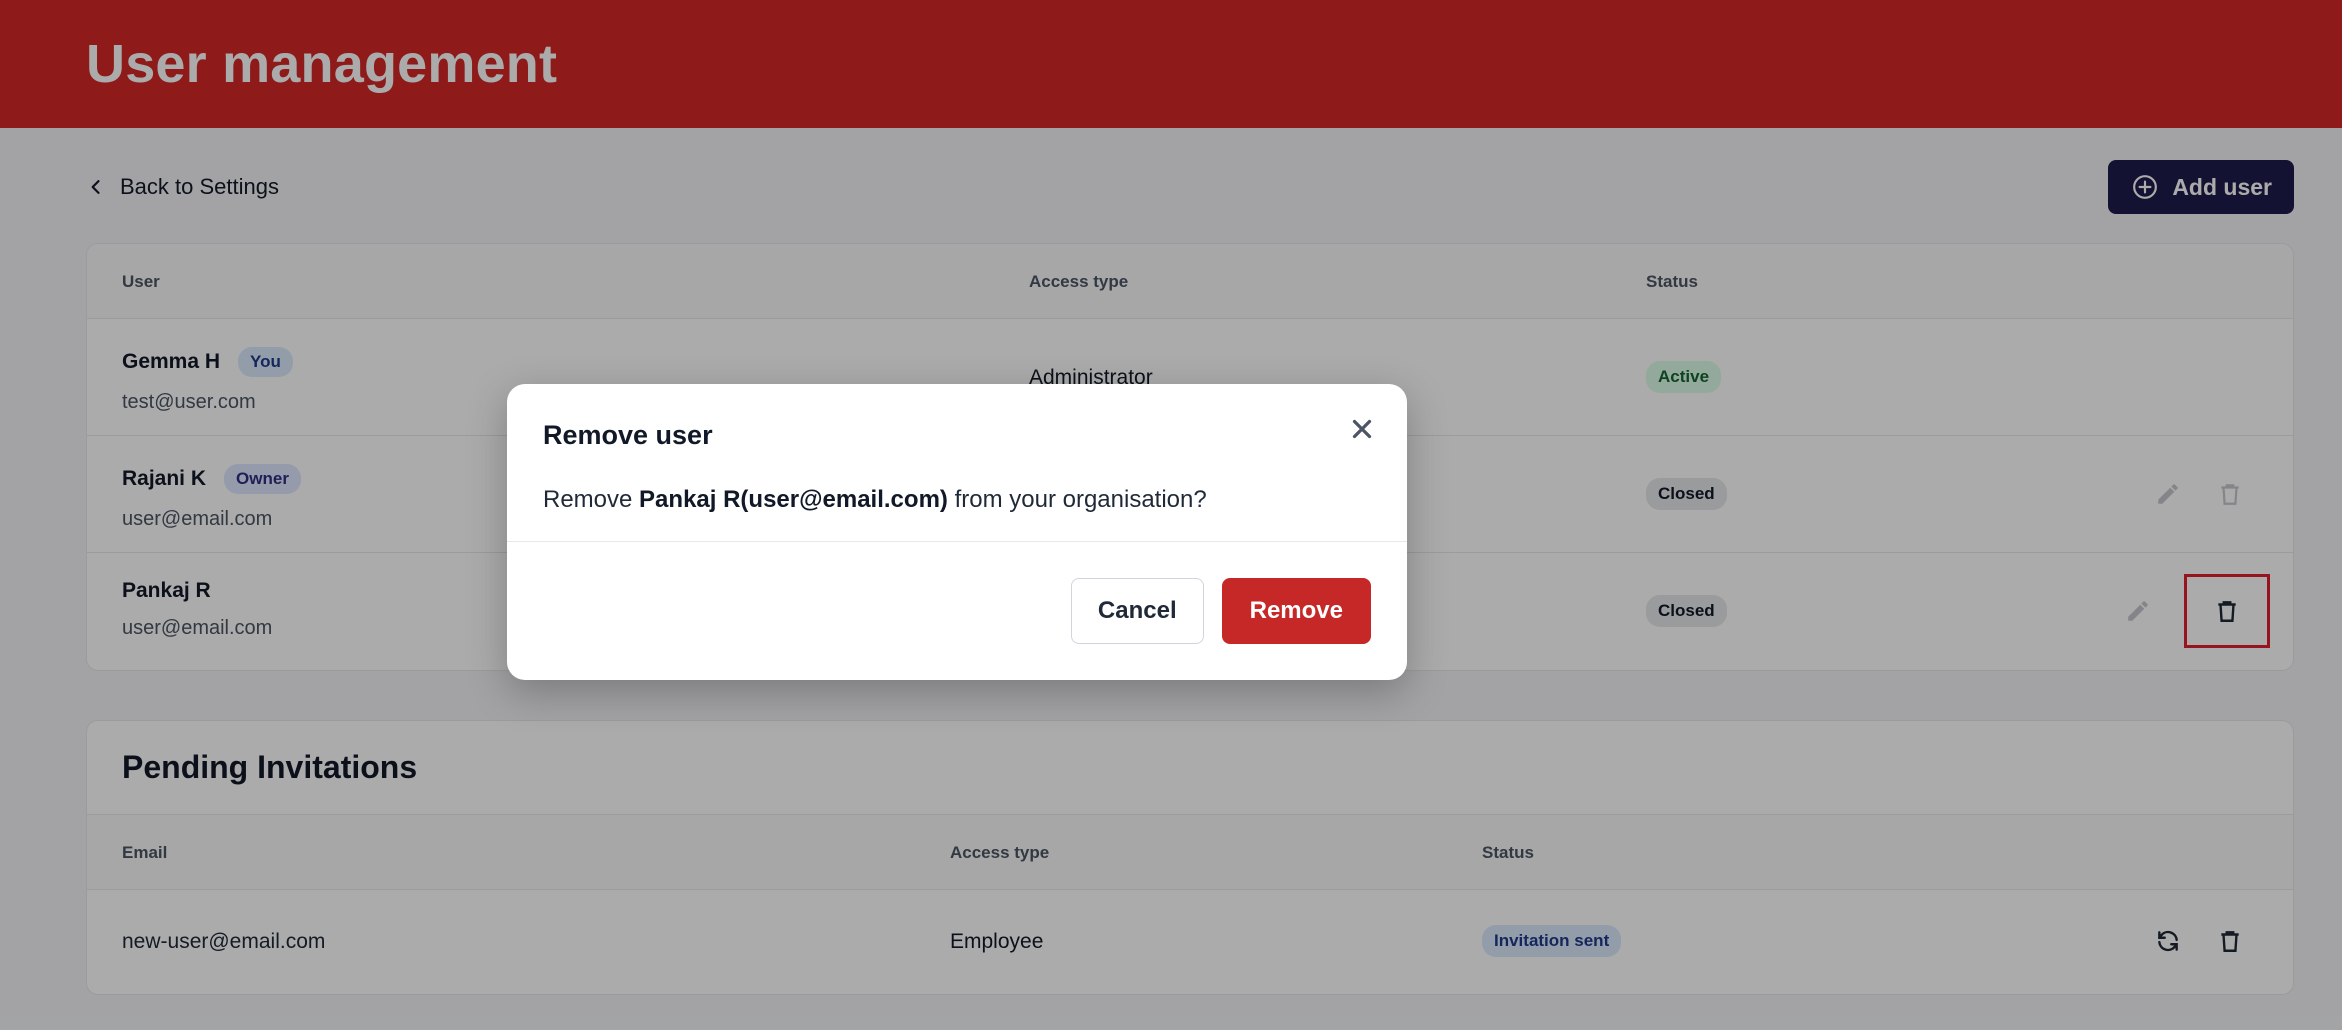 The image size is (2342, 1030). I want to click on remove-button: Remove, so click(1296, 611).